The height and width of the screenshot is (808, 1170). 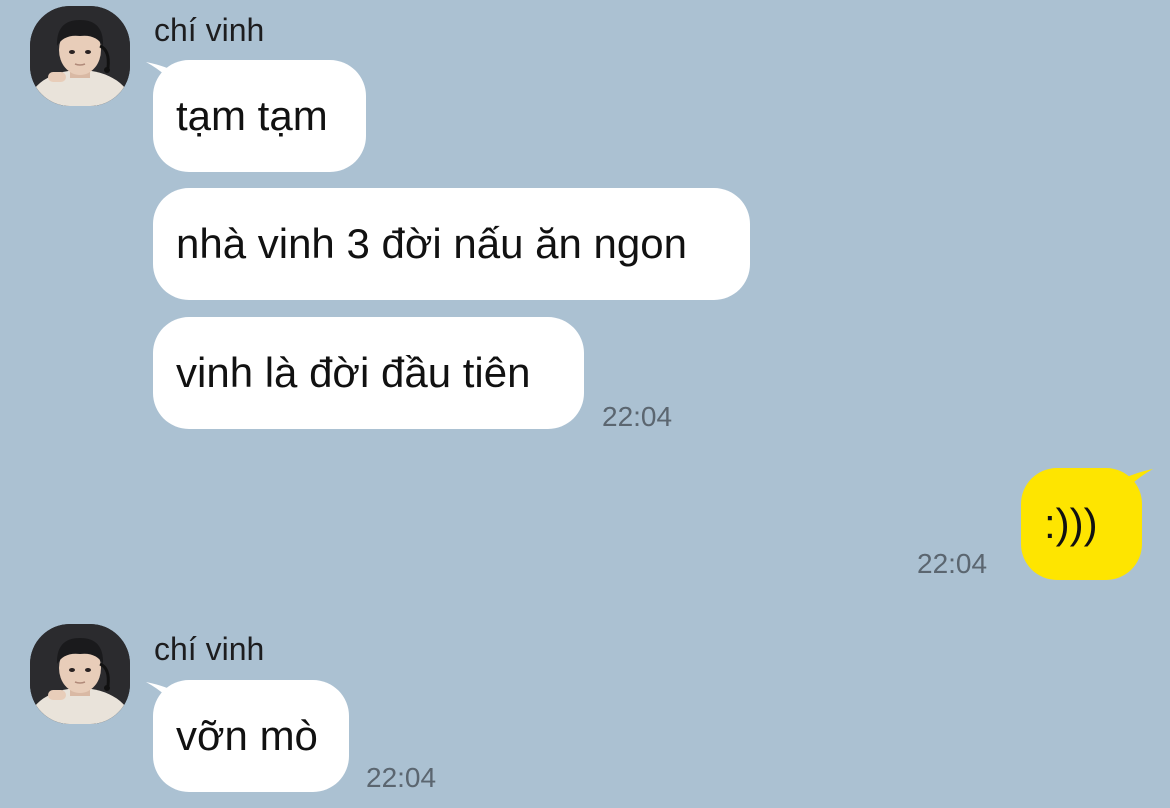 What do you see at coordinates (259, 116) in the screenshot?
I see `message-bubble: tạm tạm` at bounding box center [259, 116].